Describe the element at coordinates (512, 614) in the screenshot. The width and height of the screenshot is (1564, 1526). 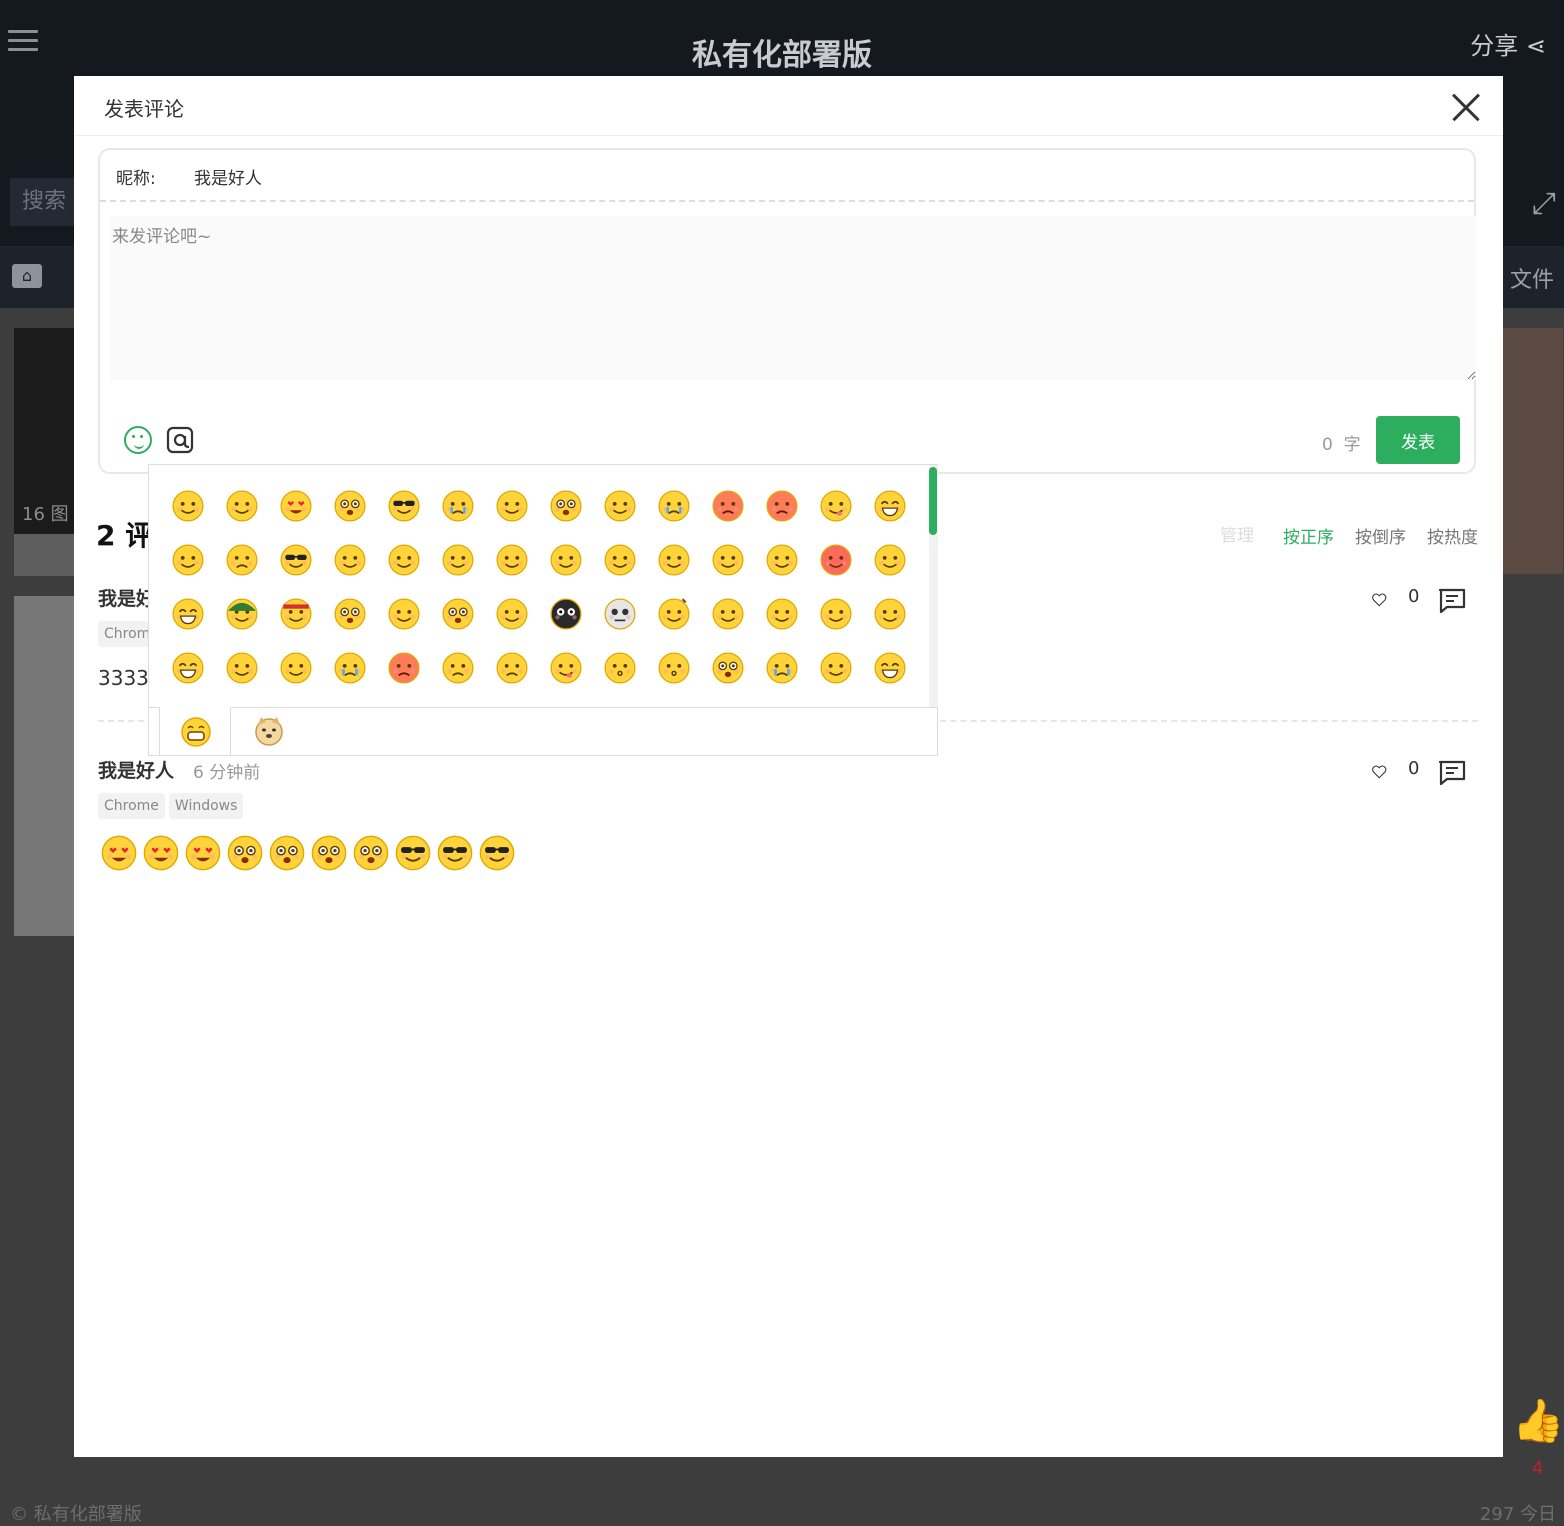
I see `frustrated-emoji-icon` at that location.